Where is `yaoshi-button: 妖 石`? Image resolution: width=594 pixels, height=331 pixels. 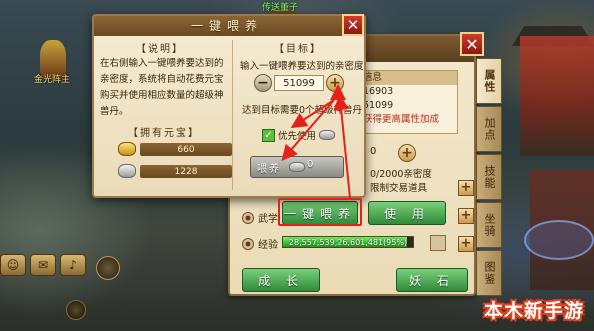 yaoshi-button: 妖 石 is located at coordinates (432, 280).